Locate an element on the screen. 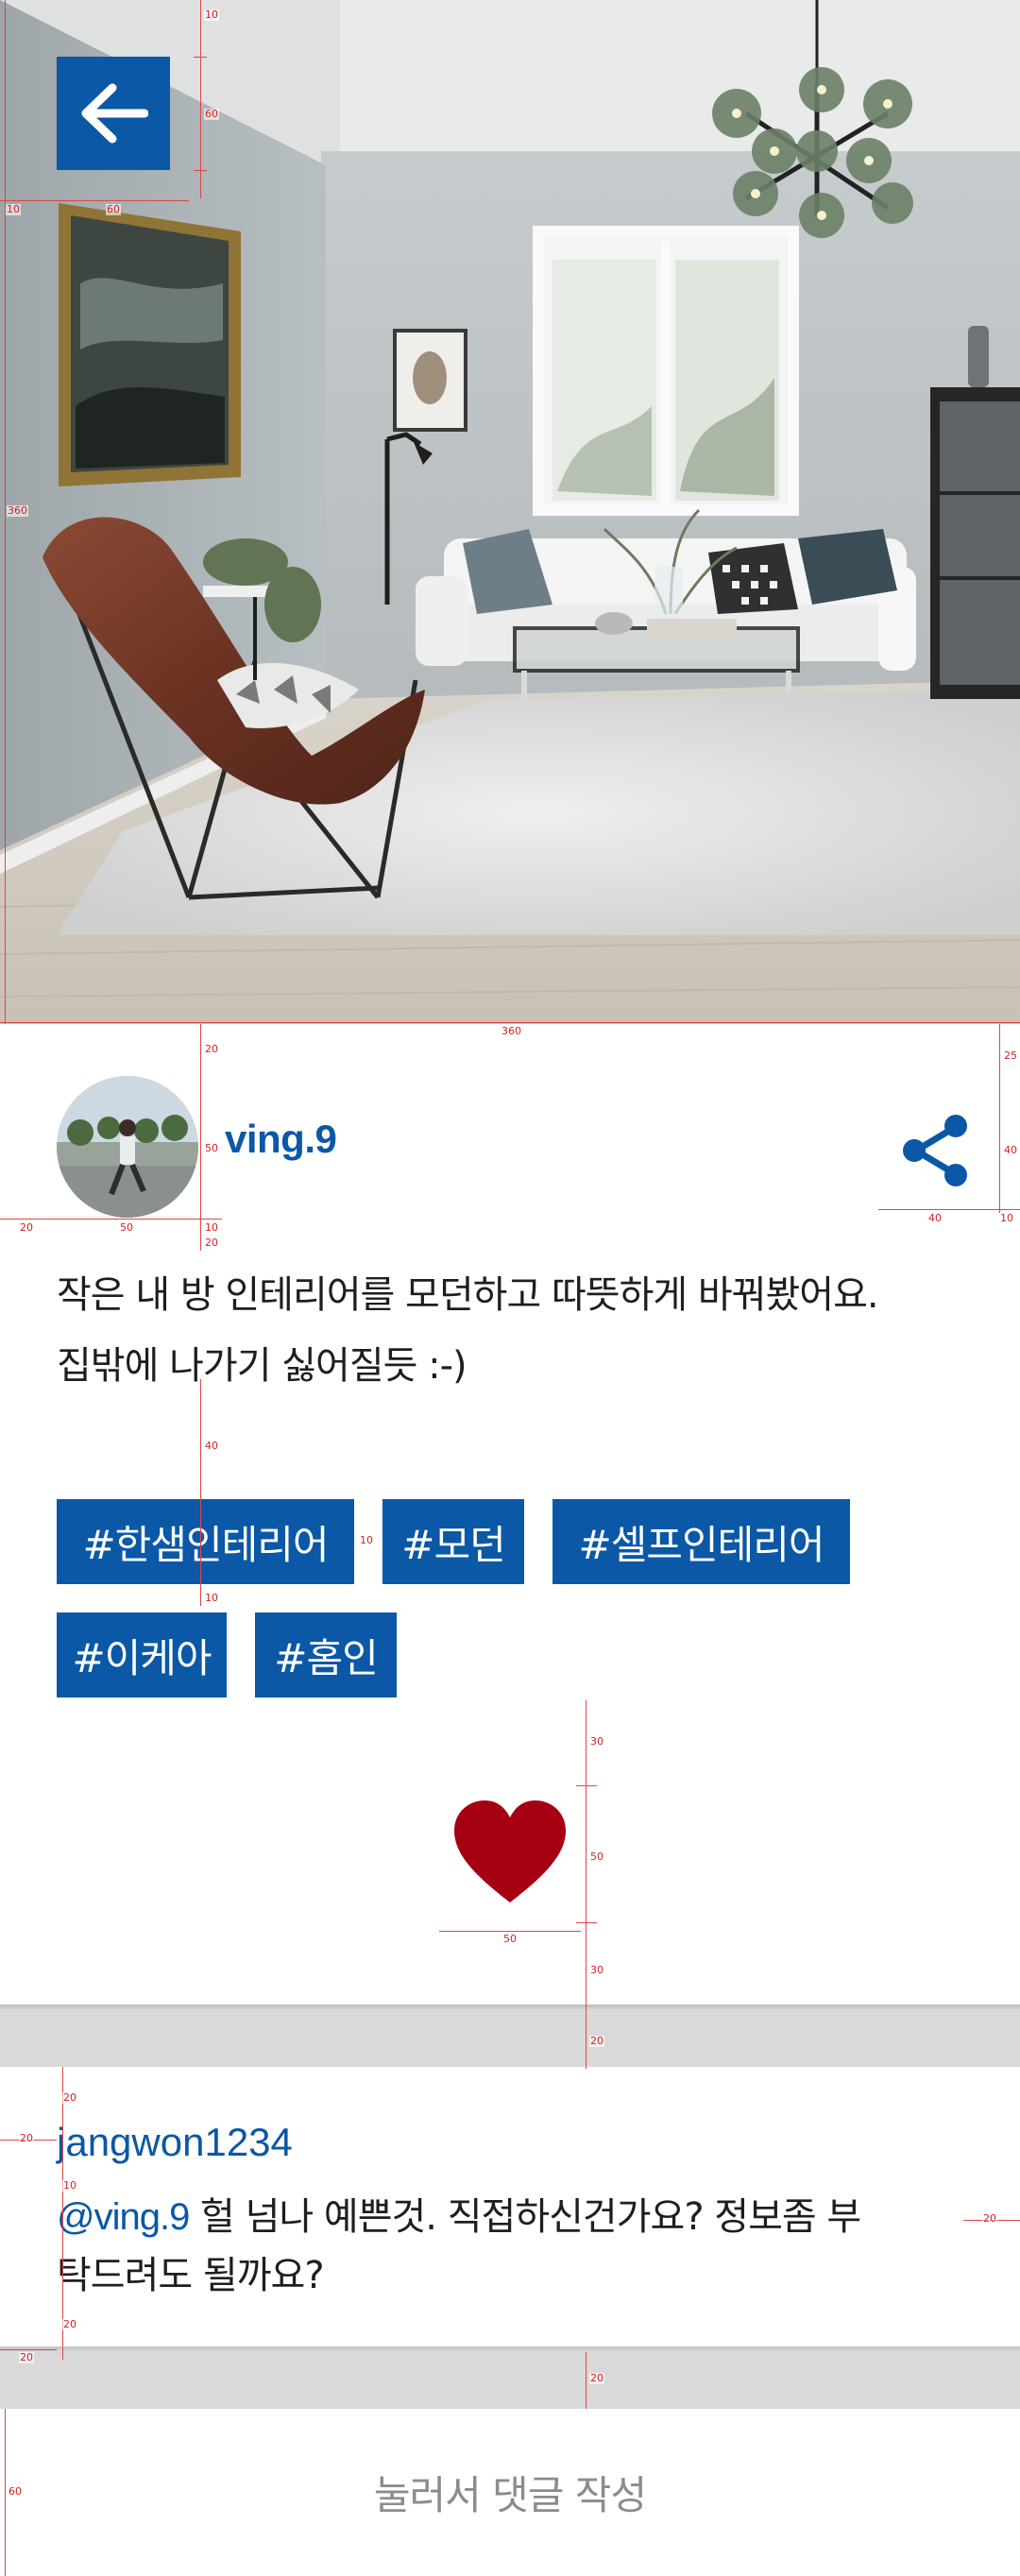  avatar-photo is located at coordinates (127, 1147).